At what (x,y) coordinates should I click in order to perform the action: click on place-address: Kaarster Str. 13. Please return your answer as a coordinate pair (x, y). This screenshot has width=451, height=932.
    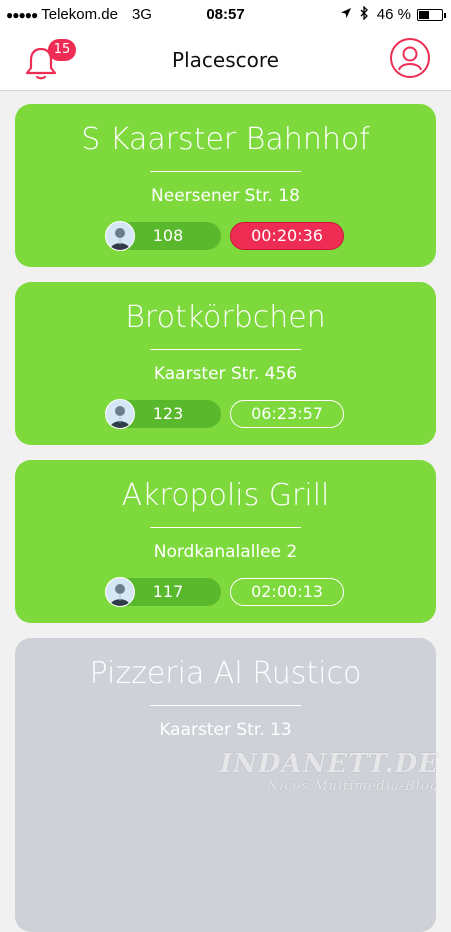
    Looking at the image, I should click on (225, 730).